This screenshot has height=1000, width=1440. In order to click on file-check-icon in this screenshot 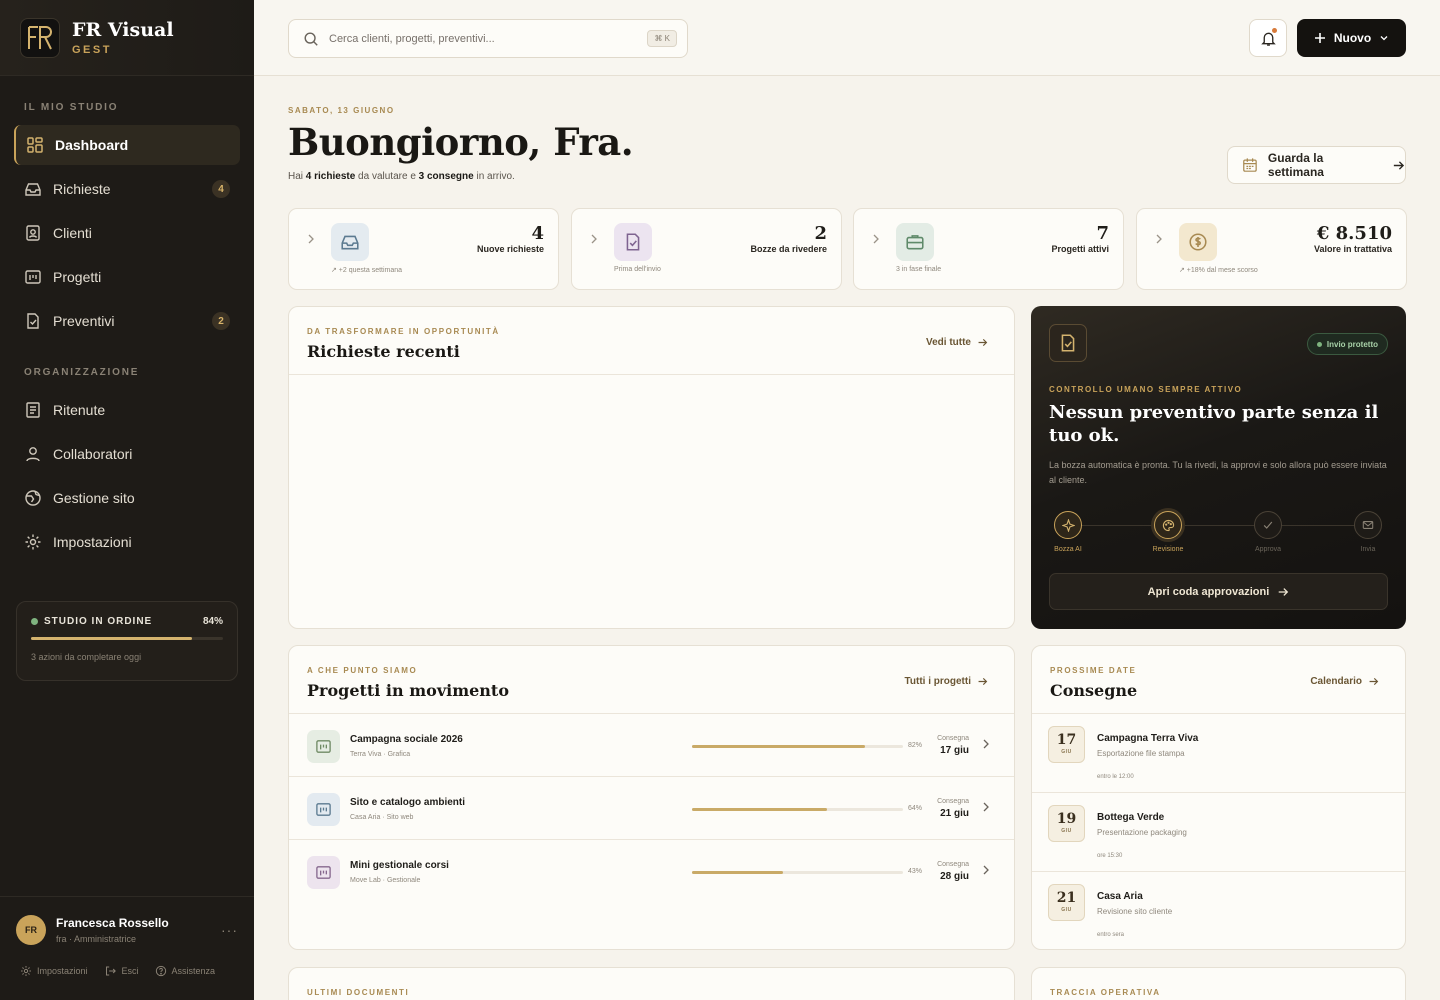, I will do `click(1068, 343)`.